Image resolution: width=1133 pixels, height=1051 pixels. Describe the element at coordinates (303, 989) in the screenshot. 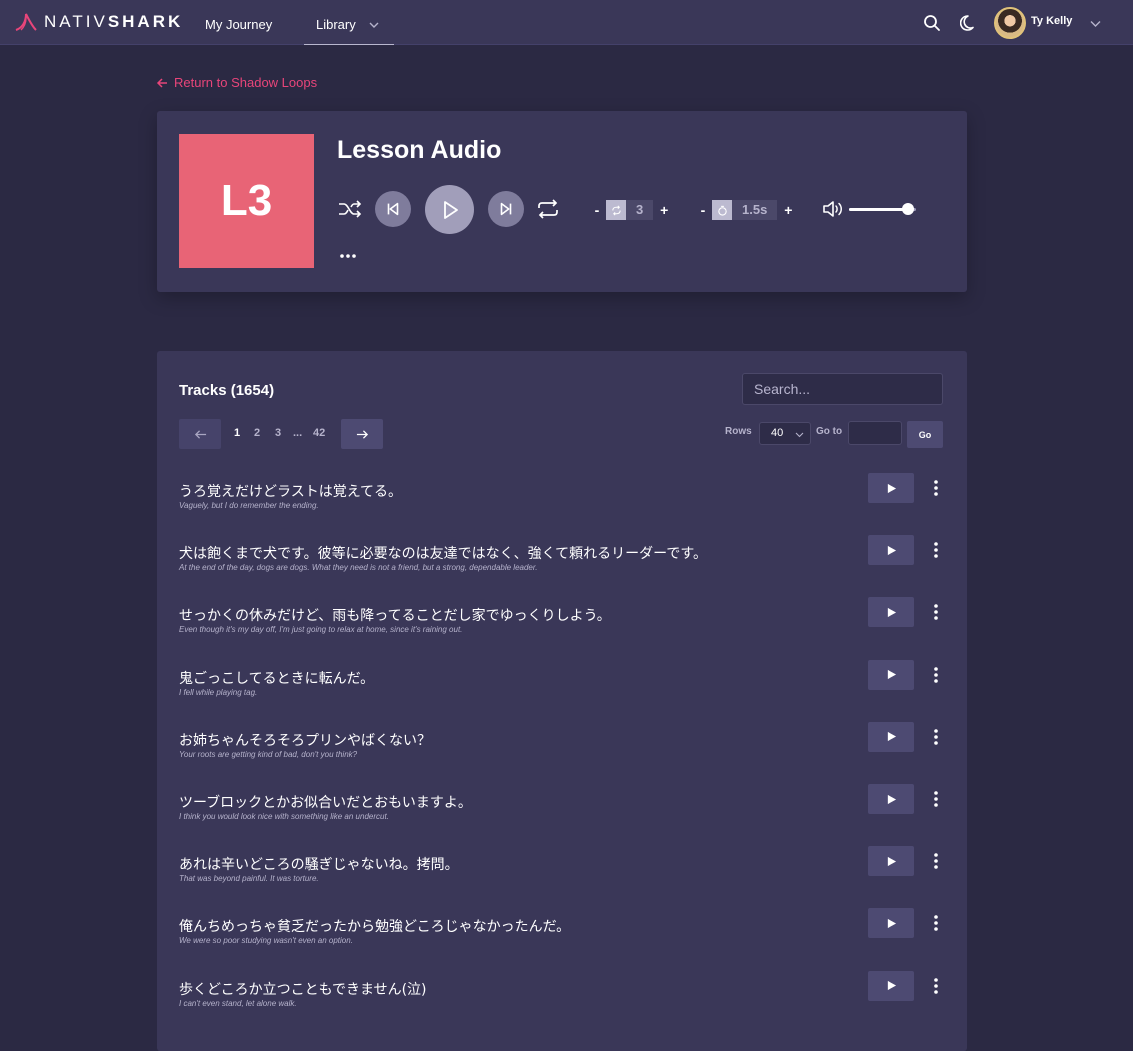

I see `track-japanese-text: 歩くどころか立つこともできません(泣)` at that location.